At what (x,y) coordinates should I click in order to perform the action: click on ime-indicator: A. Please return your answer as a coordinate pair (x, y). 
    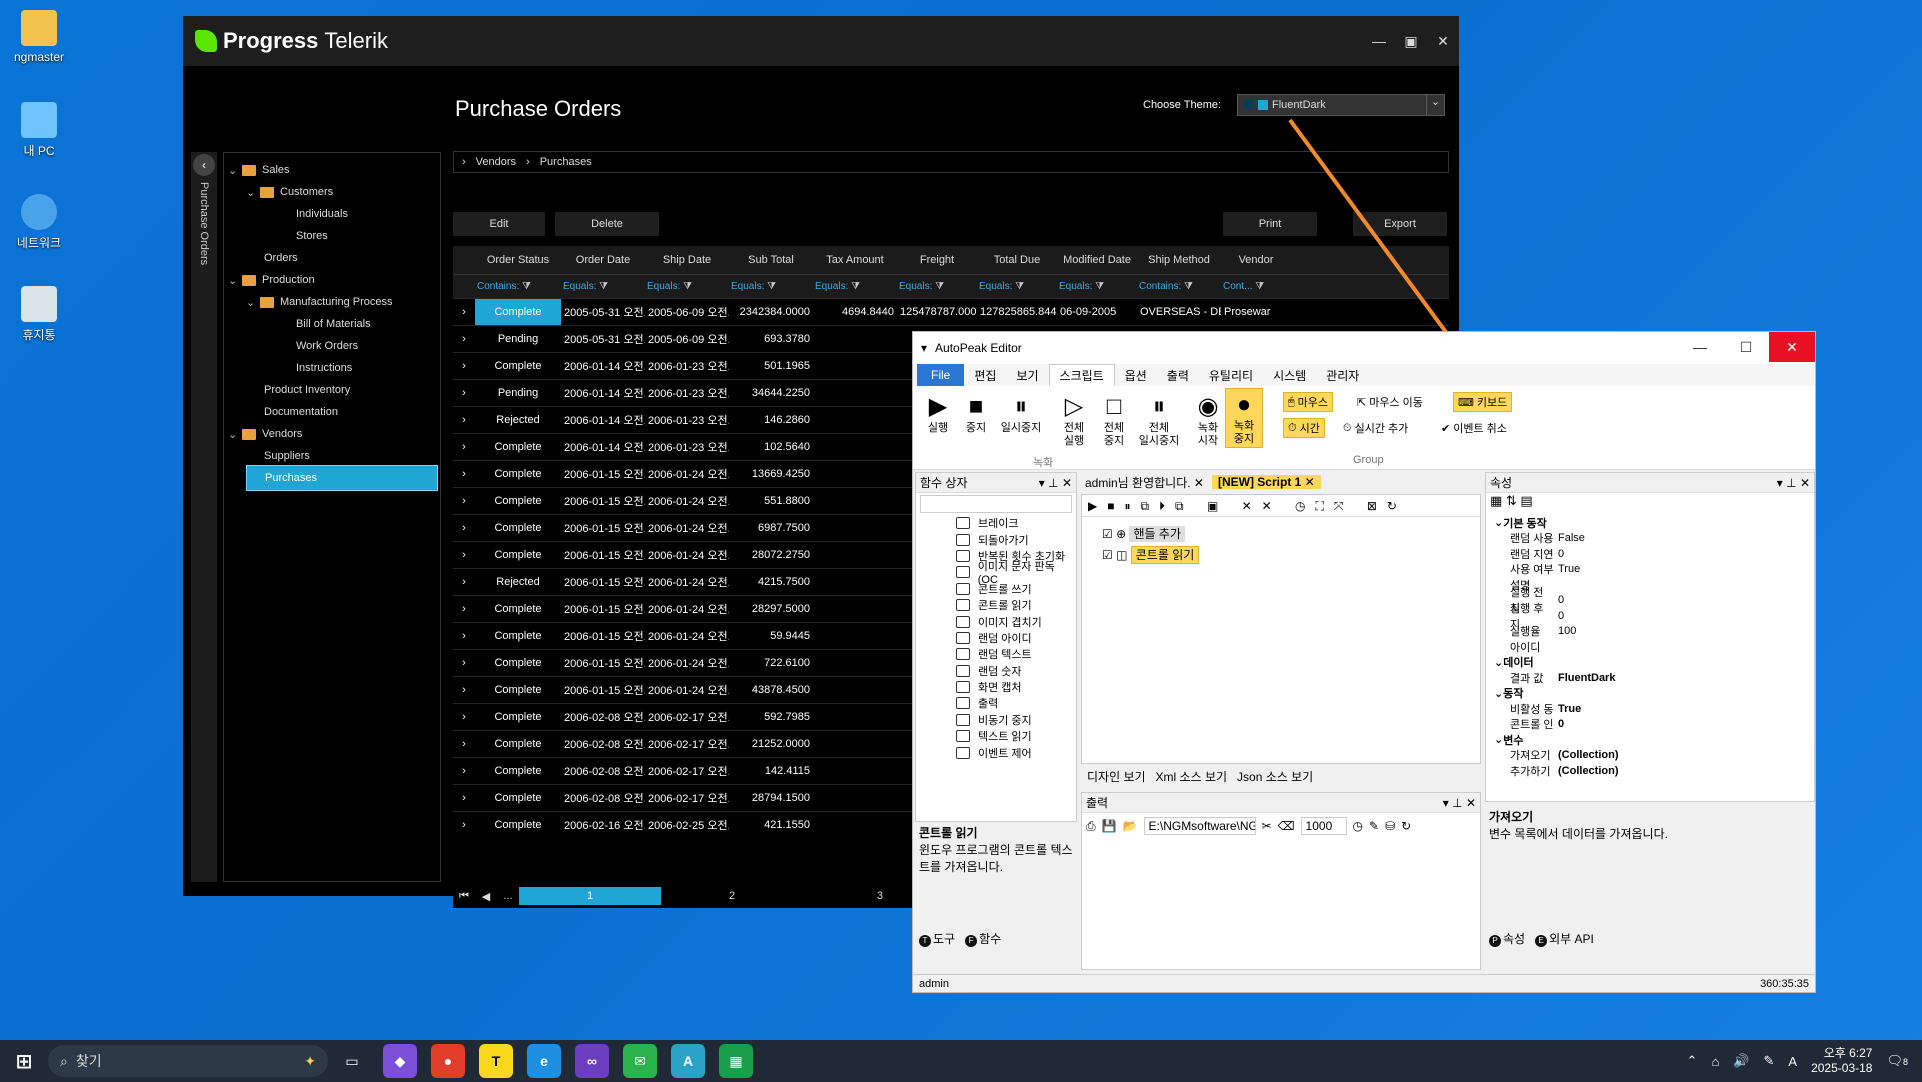
    Looking at the image, I should click on (1792, 1061).